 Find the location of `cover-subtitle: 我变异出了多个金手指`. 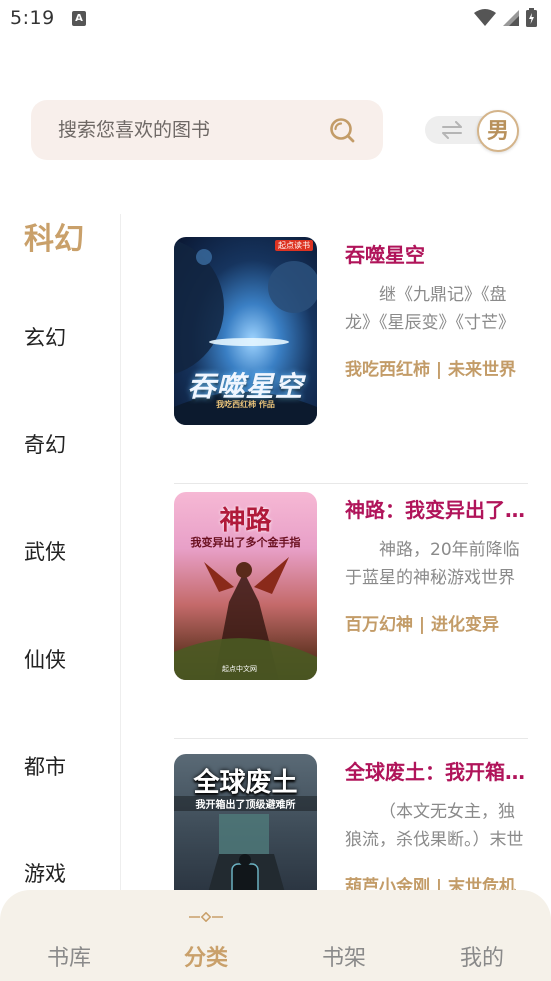

cover-subtitle: 我变异出了多个金手指 is located at coordinates (245, 542).